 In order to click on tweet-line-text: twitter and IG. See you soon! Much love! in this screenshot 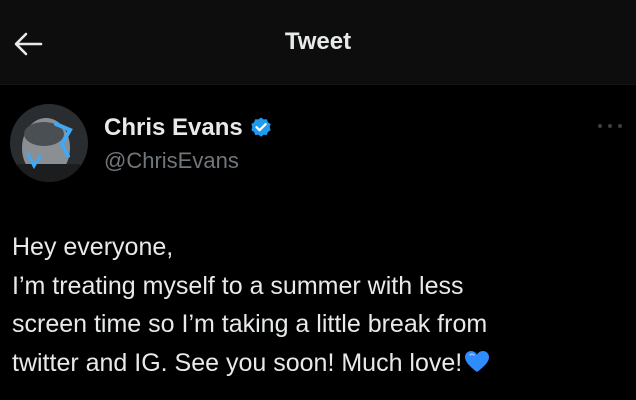, I will do `click(237, 362)`.